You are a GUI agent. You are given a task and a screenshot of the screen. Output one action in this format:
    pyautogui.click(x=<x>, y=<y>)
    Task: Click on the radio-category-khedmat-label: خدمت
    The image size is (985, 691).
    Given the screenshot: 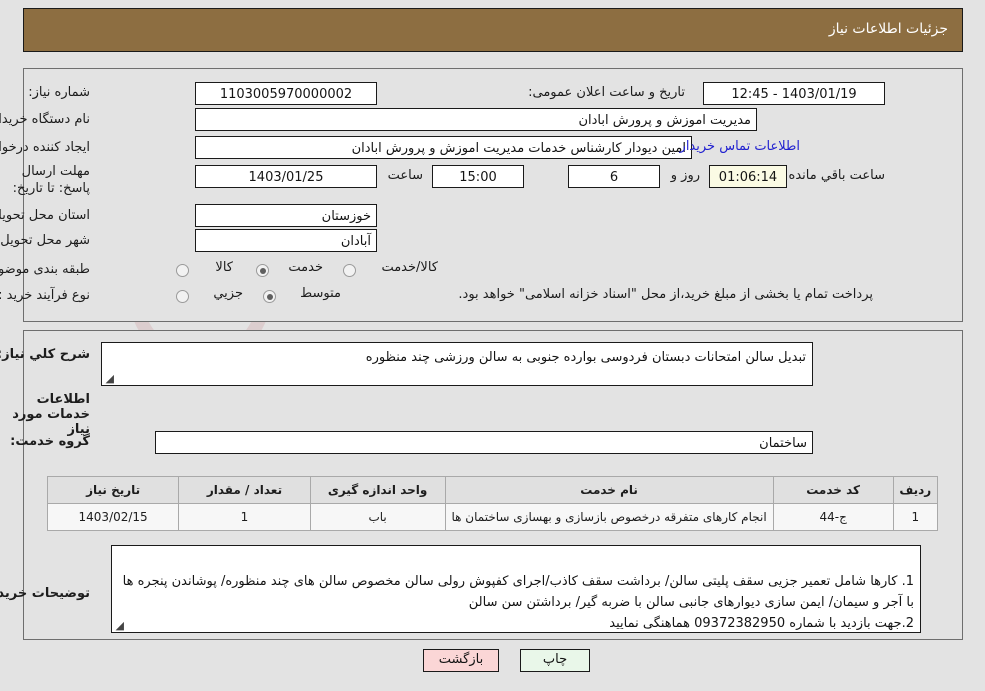 What is the action you would take?
    pyautogui.click(x=305, y=267)
    